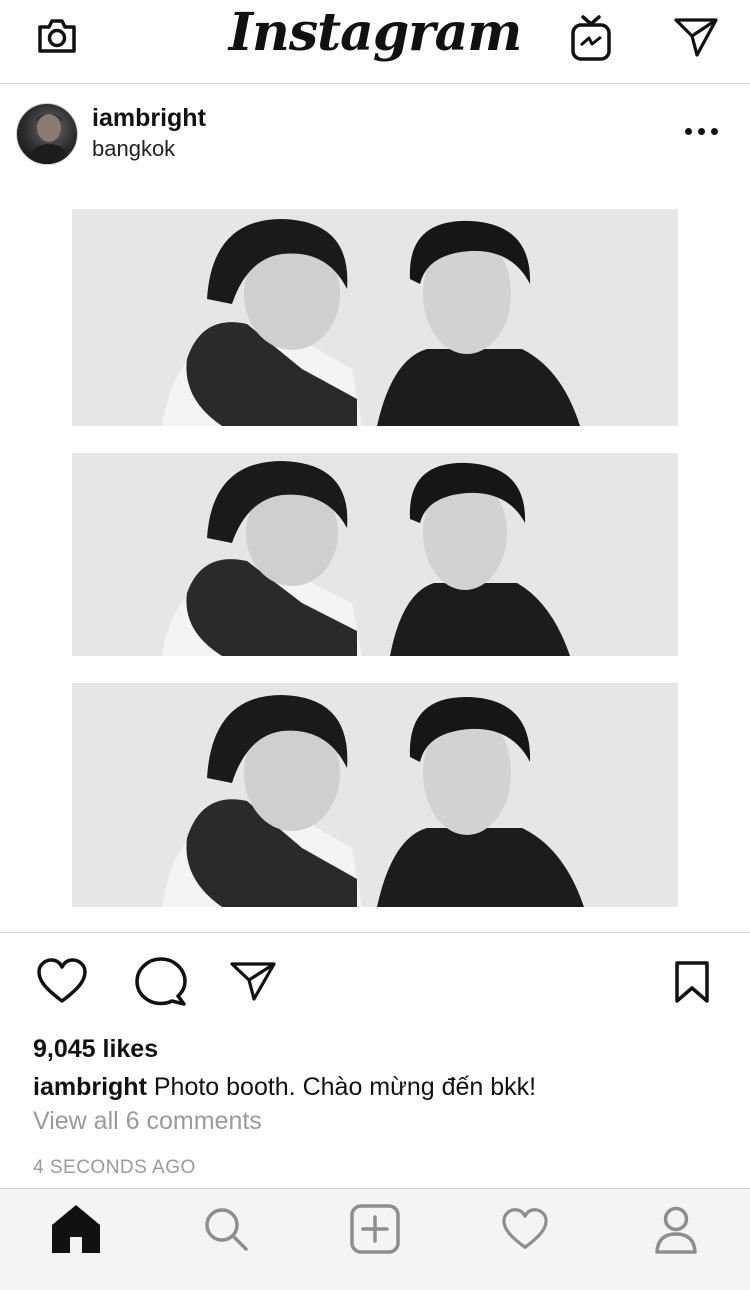  What do you see at coordinates (47, 134) in the screenshot?
I see `avatar` at bounding box center [47, 134].